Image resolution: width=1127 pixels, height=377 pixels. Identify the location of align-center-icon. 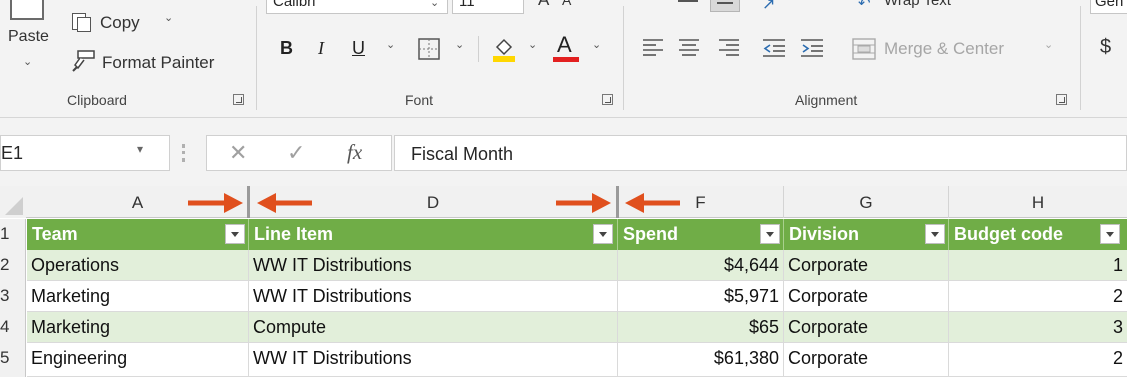
(689, 48).